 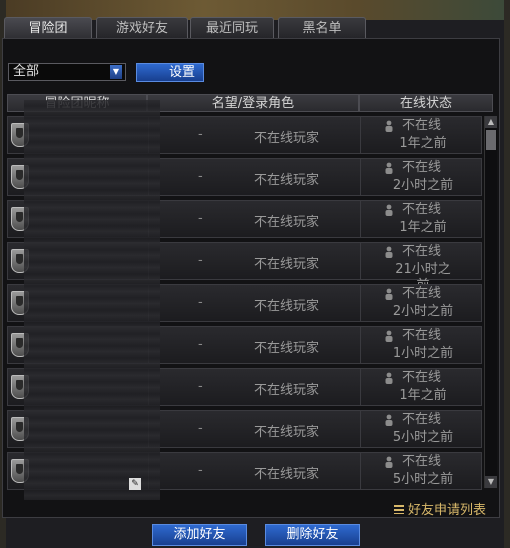 I want to click on tab-adventure-group: 冒险团, so click(x=48, y=28).